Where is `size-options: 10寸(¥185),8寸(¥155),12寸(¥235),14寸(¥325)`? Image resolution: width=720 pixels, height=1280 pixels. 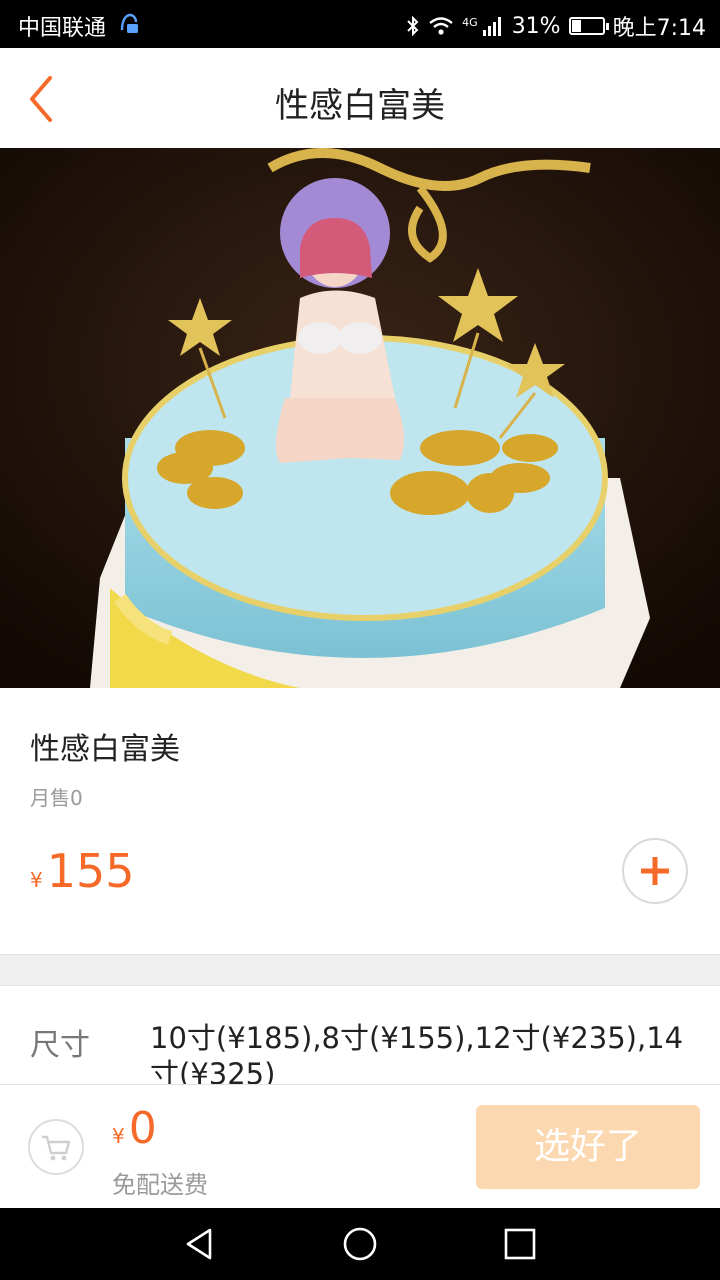
size-options: 10寸(¥185),8寸(¥155),12寸(¥235),14寸(¥325) is located at coordinates (417, 1053).